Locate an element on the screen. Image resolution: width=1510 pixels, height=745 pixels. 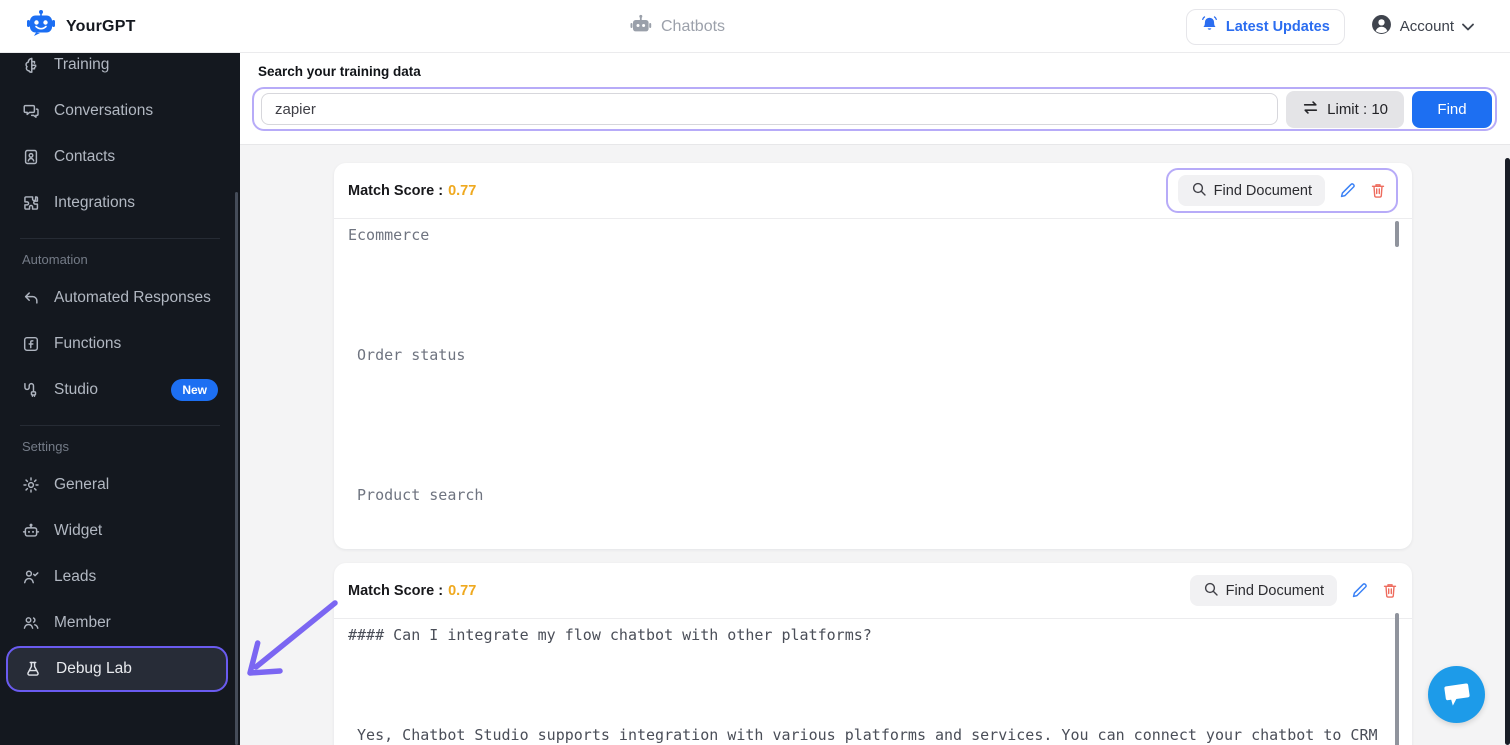
gear-icon is located at coordinates (31, 485).